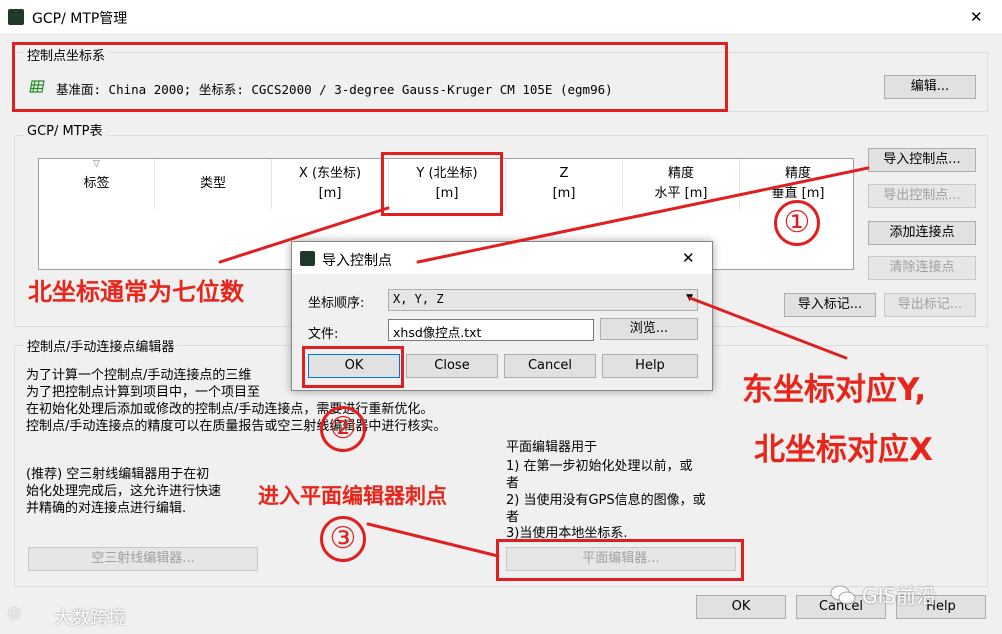 The image size is (1002, 634). What do you see at coordinates (433, 540) in the screenshot?
I see `plane-arrow-line` at bounding box center [433, 540].